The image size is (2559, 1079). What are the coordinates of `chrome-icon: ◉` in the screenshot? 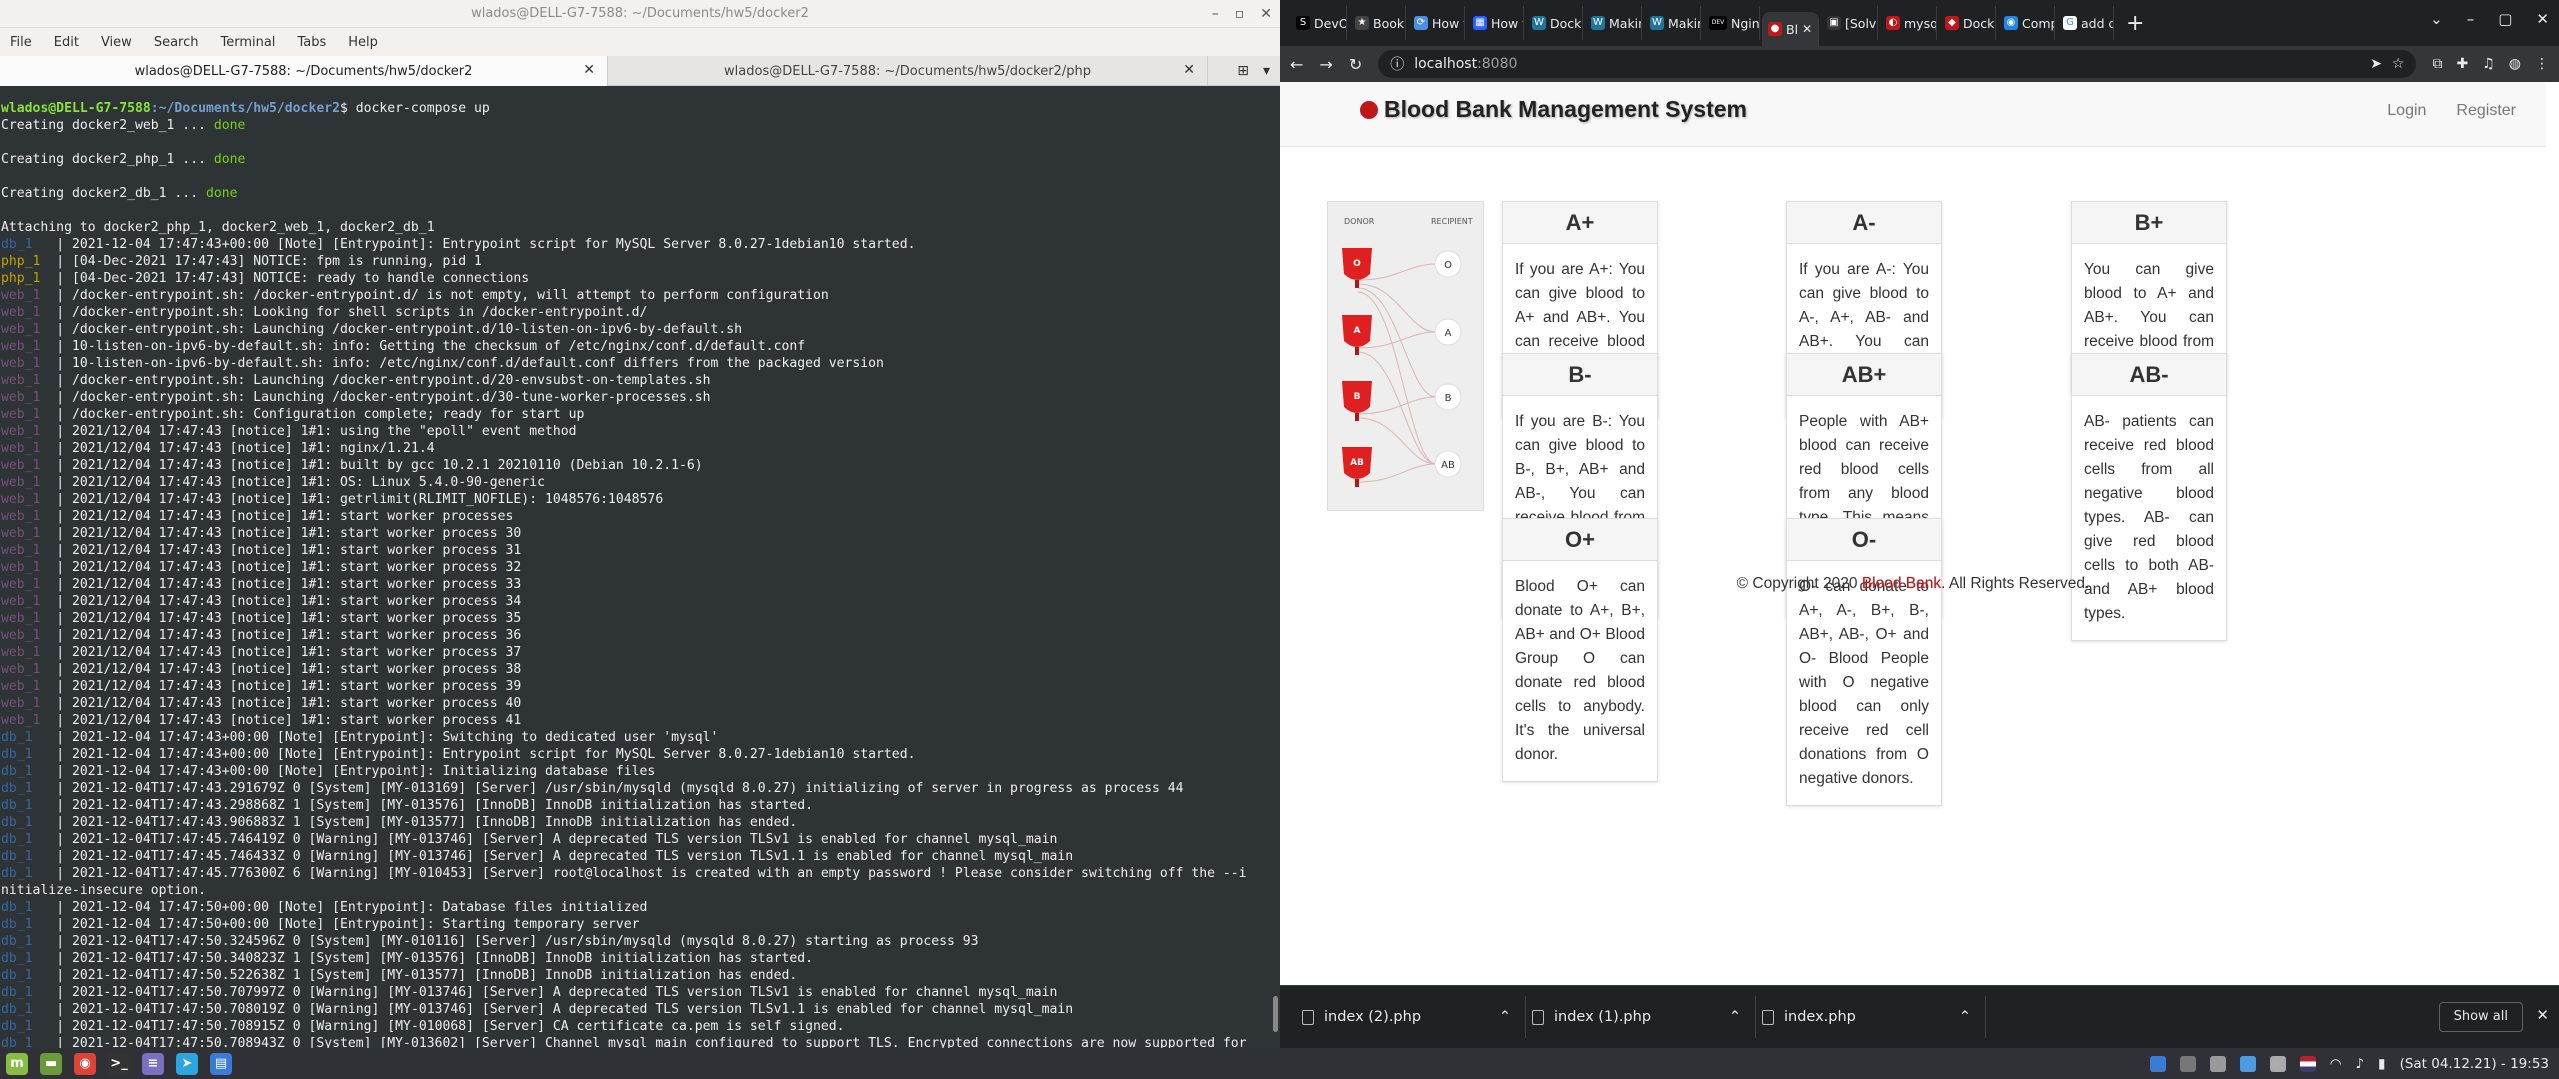 It's located at (85, 1063).